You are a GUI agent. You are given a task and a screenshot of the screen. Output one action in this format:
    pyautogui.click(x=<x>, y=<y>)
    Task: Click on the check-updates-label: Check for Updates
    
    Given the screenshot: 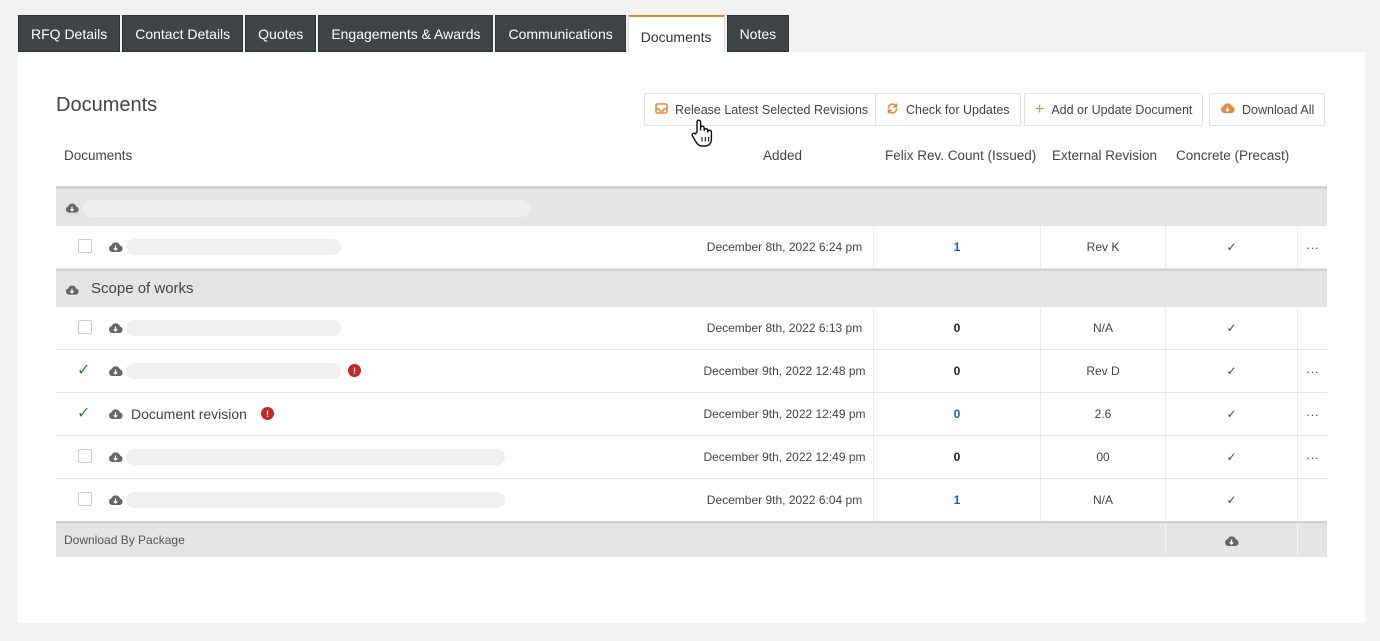 What is the action you would take?
    pyautogui.click(x=958, y=109)
    